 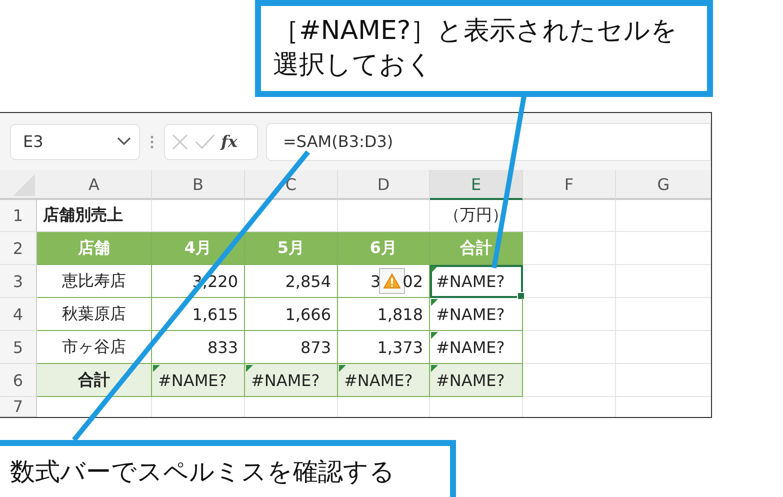 What do you see at coordinates (569, 185) in the screenshot?
I see `column-header: F` at bounding box center [569, 185].